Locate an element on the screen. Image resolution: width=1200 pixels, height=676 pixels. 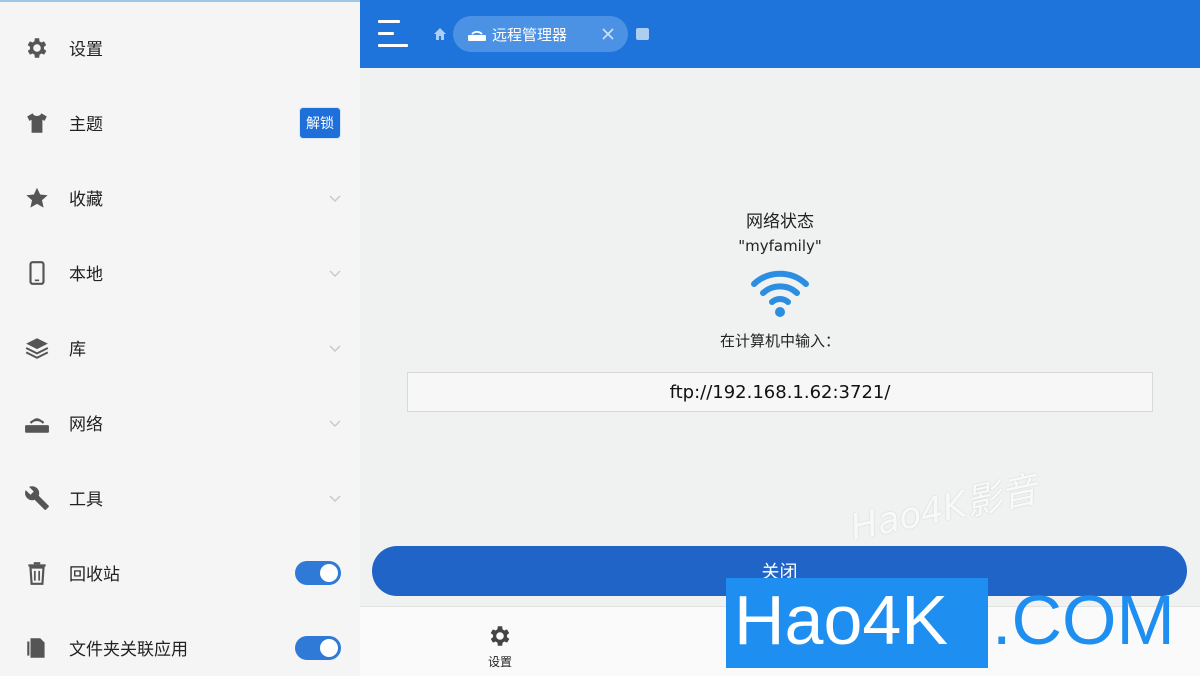
recycle-bin-toggle is located at coordinates (318, 572).